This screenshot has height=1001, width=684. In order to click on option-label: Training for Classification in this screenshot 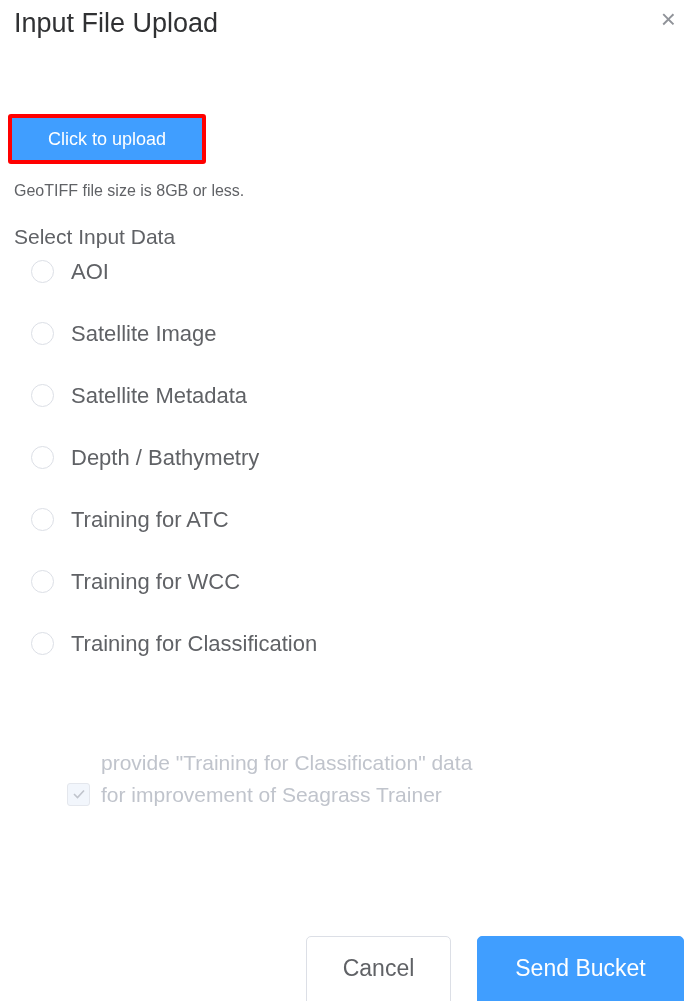, I will do `click(194, 643)`.